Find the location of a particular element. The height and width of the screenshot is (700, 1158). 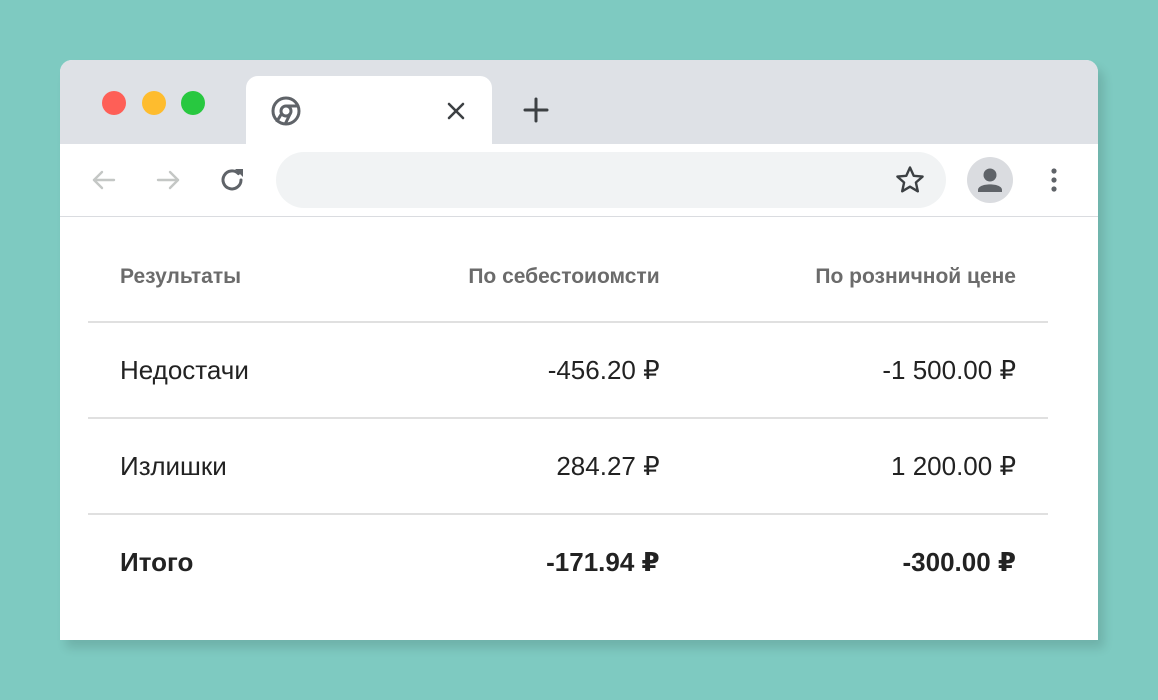

maximize-window-button is located at coordinates (193, 103).